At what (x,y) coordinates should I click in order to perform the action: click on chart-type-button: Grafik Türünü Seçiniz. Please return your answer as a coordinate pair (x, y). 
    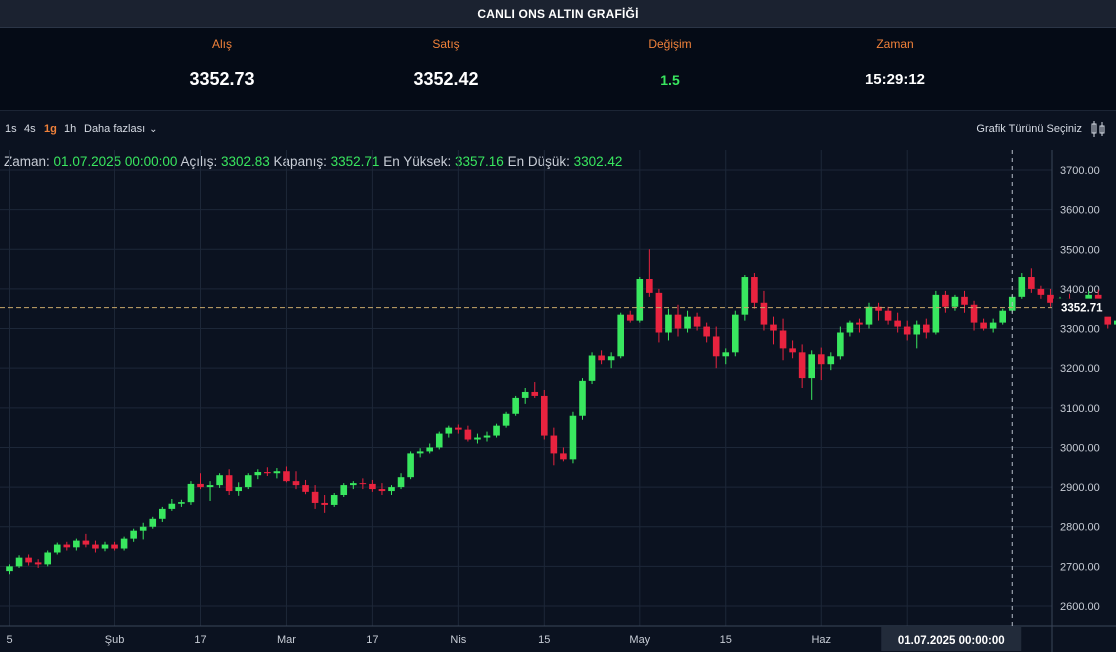
    Looking at the image, I should click on (1029, 129).